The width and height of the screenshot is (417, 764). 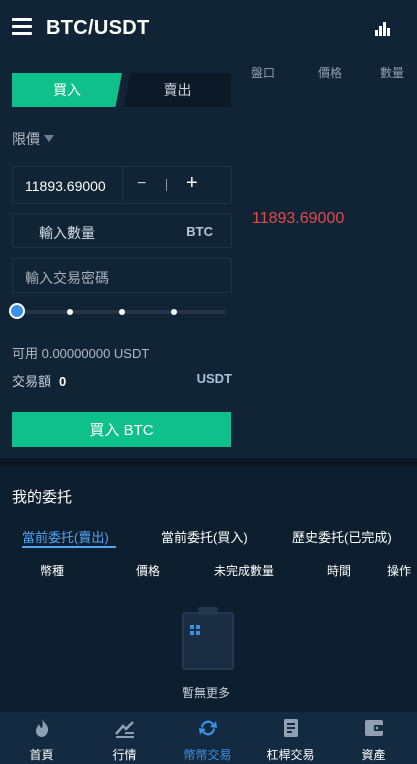 I want to click on quantity-unit: BTC, so click(x=199, y=231).